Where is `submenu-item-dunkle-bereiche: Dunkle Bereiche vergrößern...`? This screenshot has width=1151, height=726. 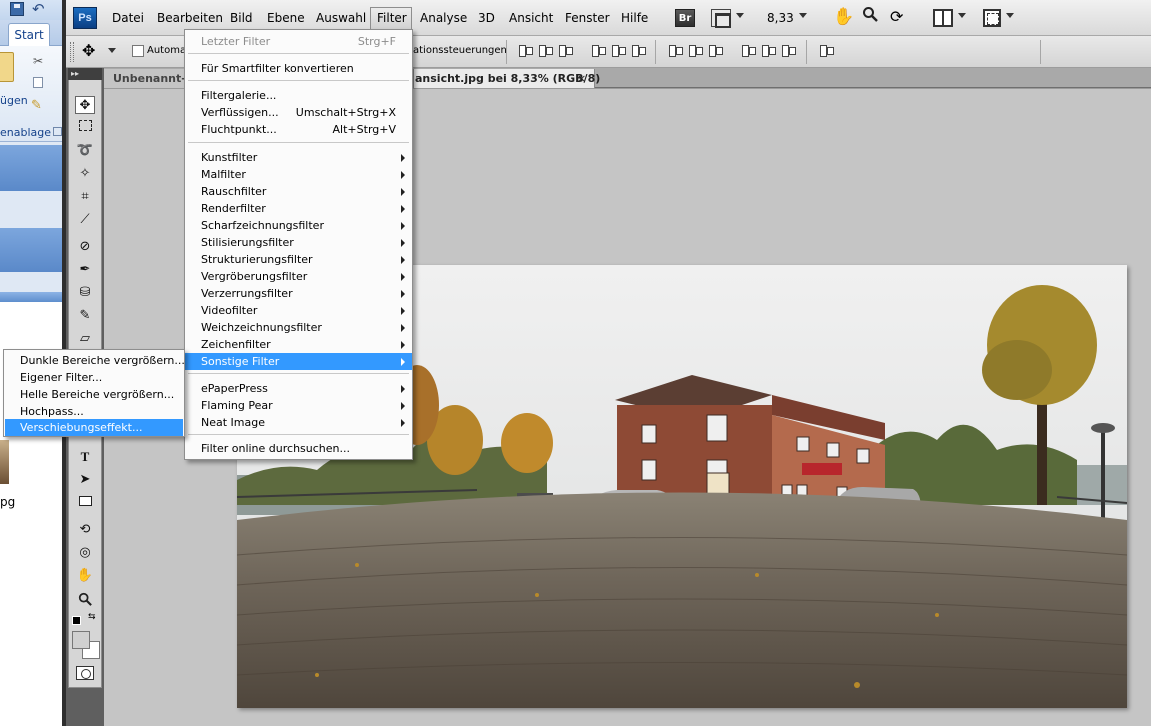
submenu-item-dunkle-bereiche: Dunkle Bereiche vergrößern... is located at coordinates (95, 360).